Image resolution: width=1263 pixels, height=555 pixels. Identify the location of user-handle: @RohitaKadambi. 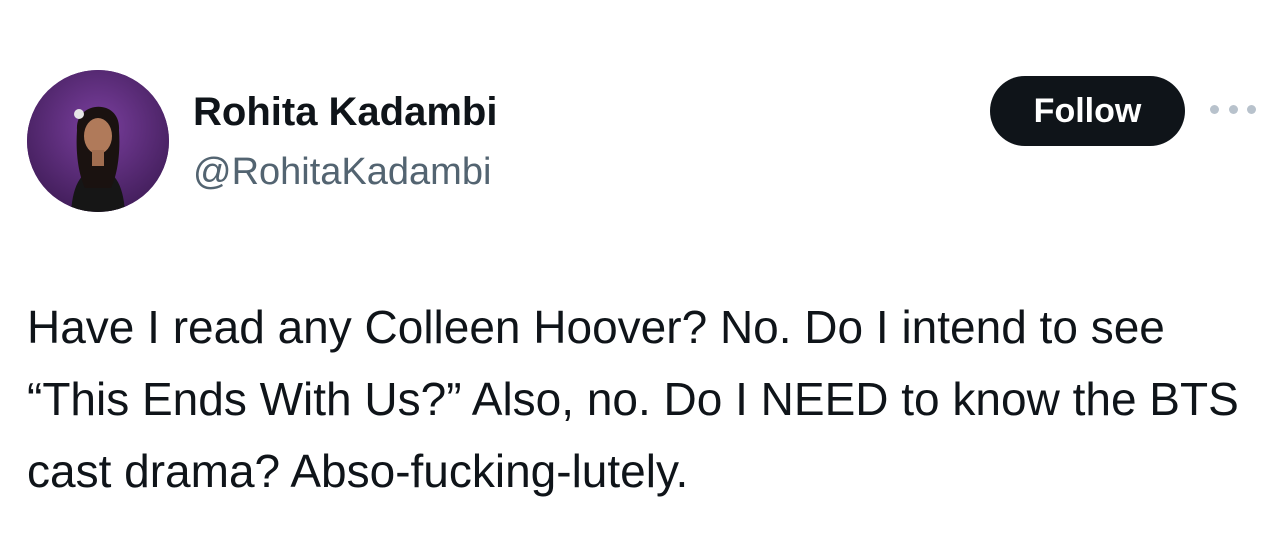
(345, 172).